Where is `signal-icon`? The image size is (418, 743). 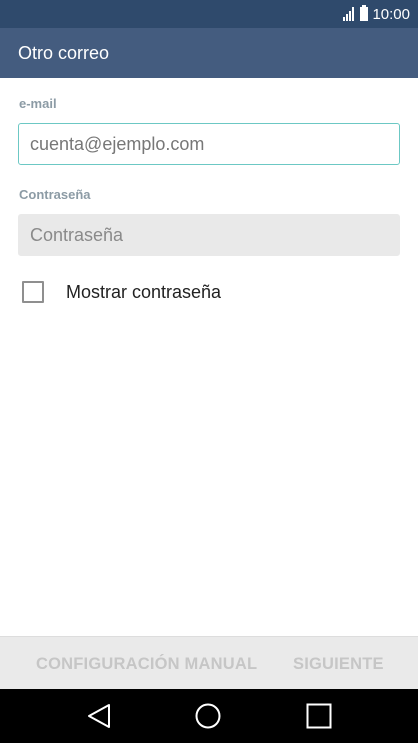 signal-icon is located at coordinates (349, 14).